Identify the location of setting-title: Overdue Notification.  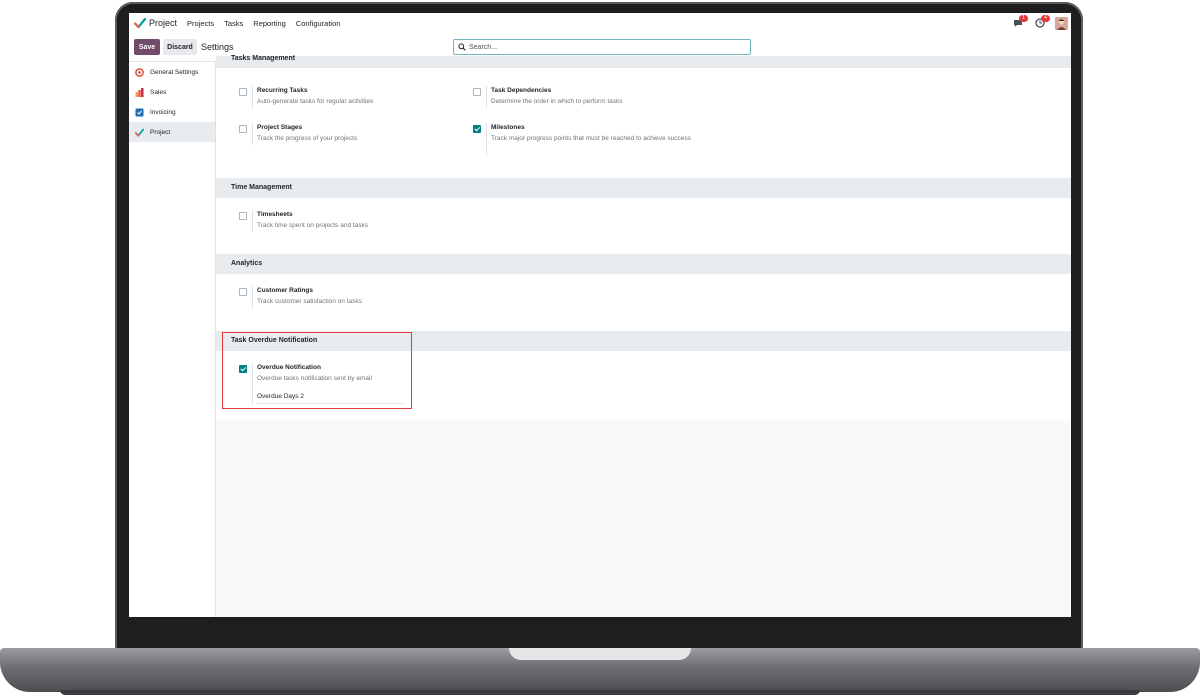
(289, 367).